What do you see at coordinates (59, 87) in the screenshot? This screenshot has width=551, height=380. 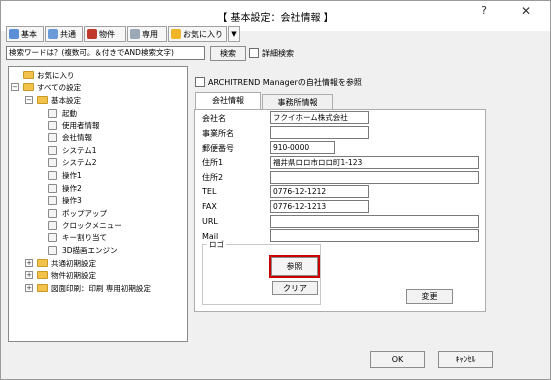 I see `tree-item-label: すべての設定` at bounding box center [59, 87].